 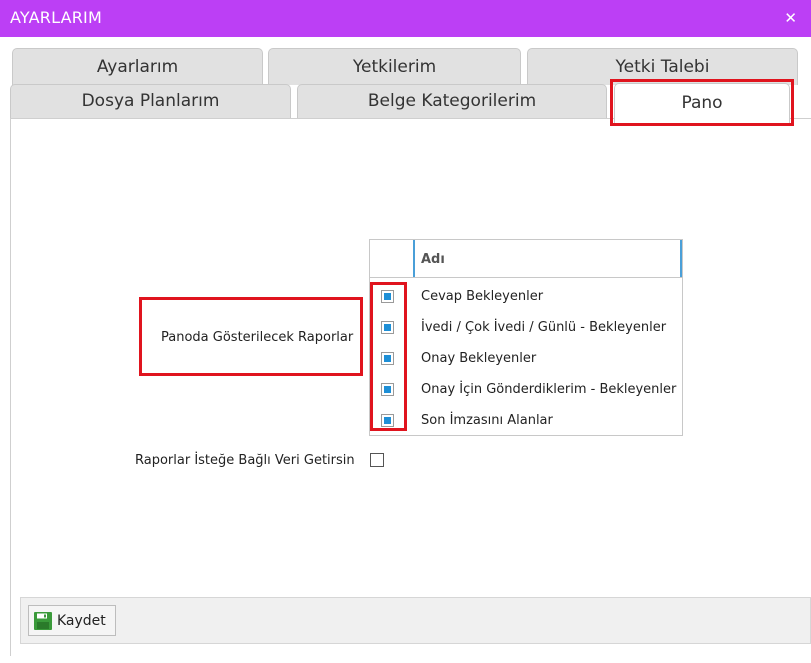 I want to click on window-title: AYARLARIM, so click(x=56, y=17).